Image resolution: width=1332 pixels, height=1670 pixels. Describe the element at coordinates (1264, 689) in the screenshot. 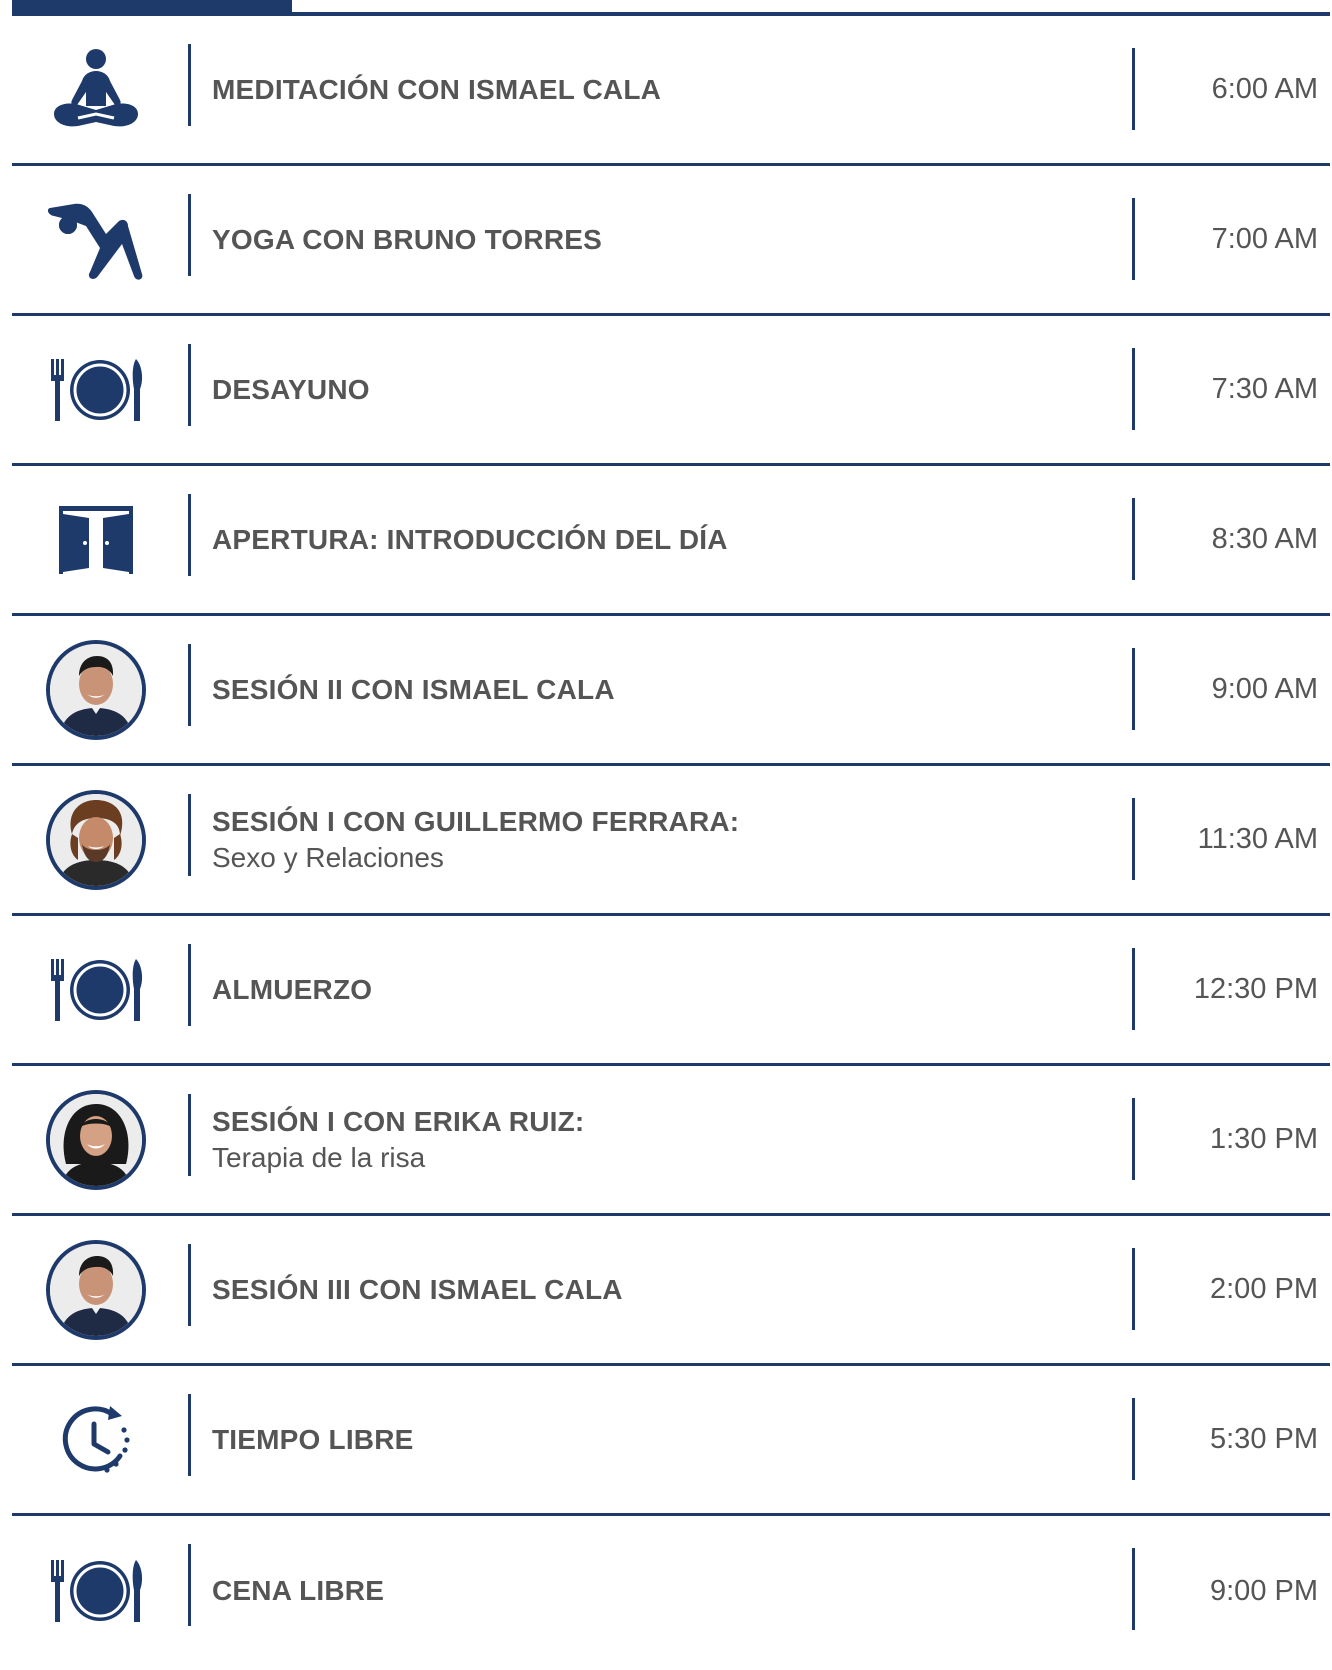

I see `session-time: 9:00 AM` at that location.